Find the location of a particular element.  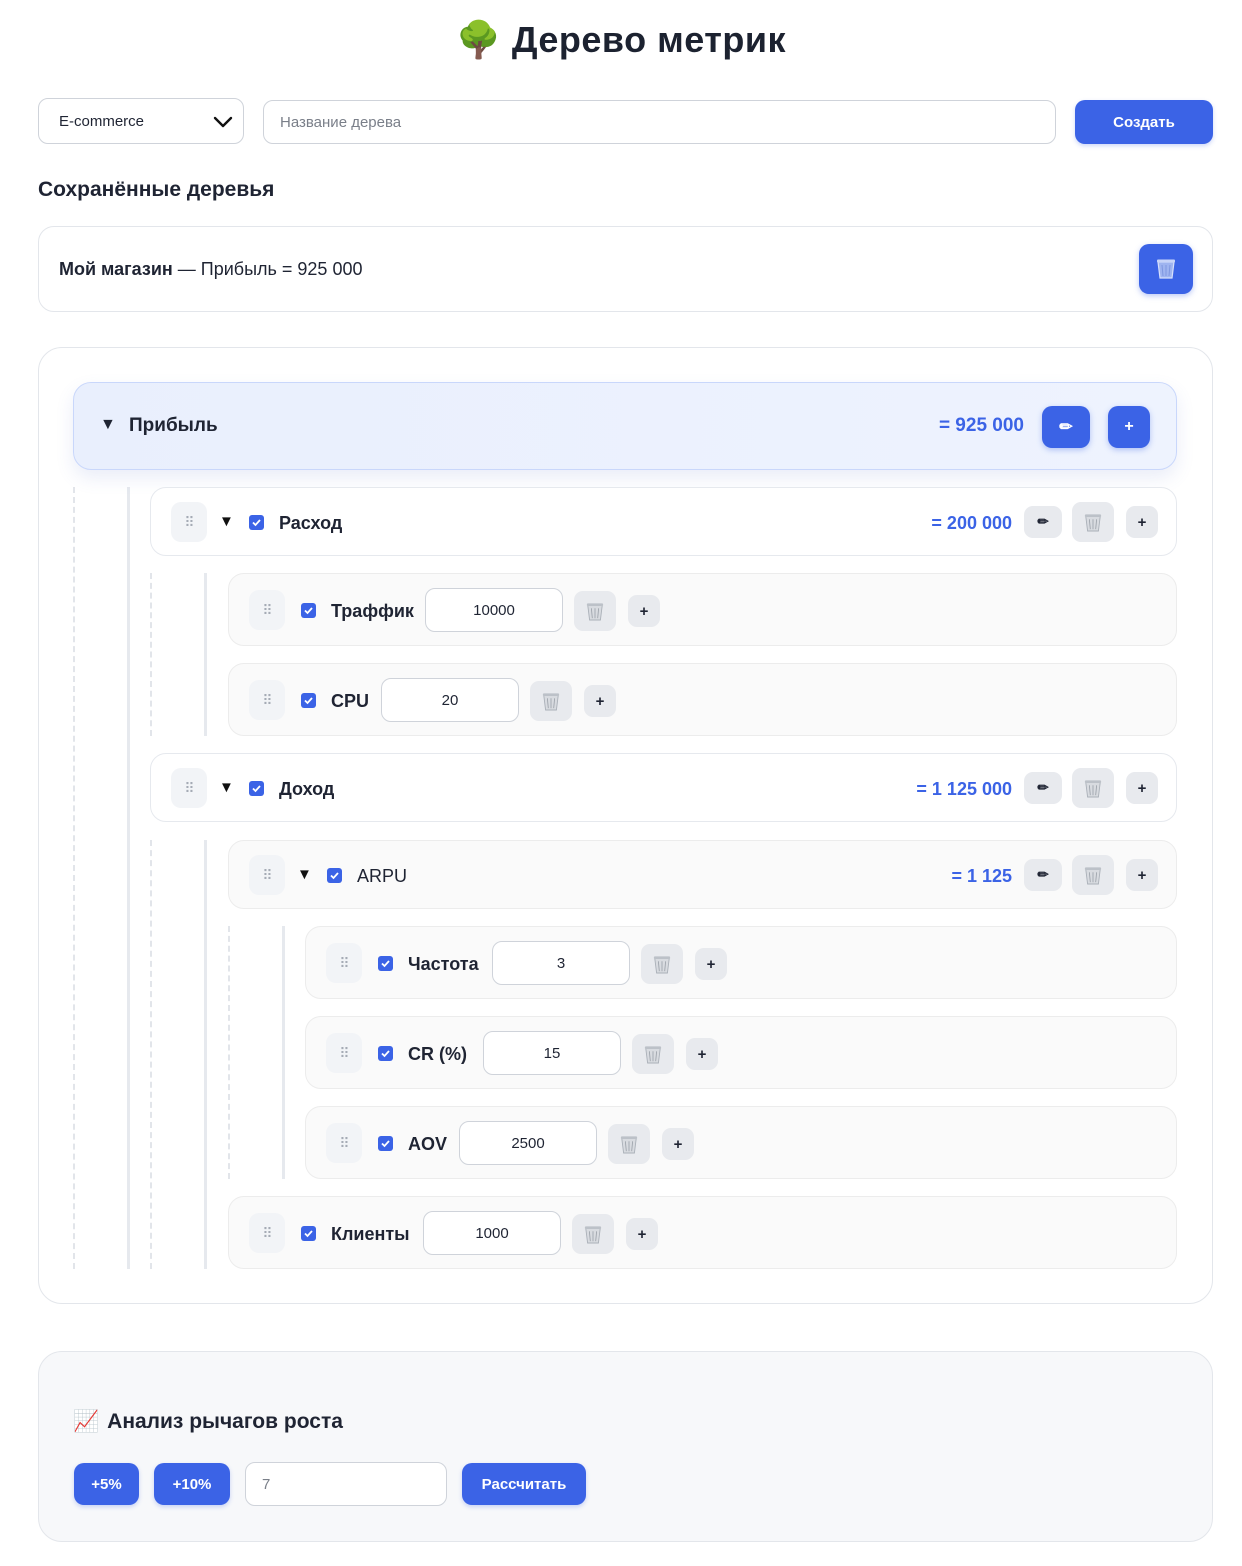

tree-node-clients: ⠿ Клиенты + is located at coordinates (702, 1232).